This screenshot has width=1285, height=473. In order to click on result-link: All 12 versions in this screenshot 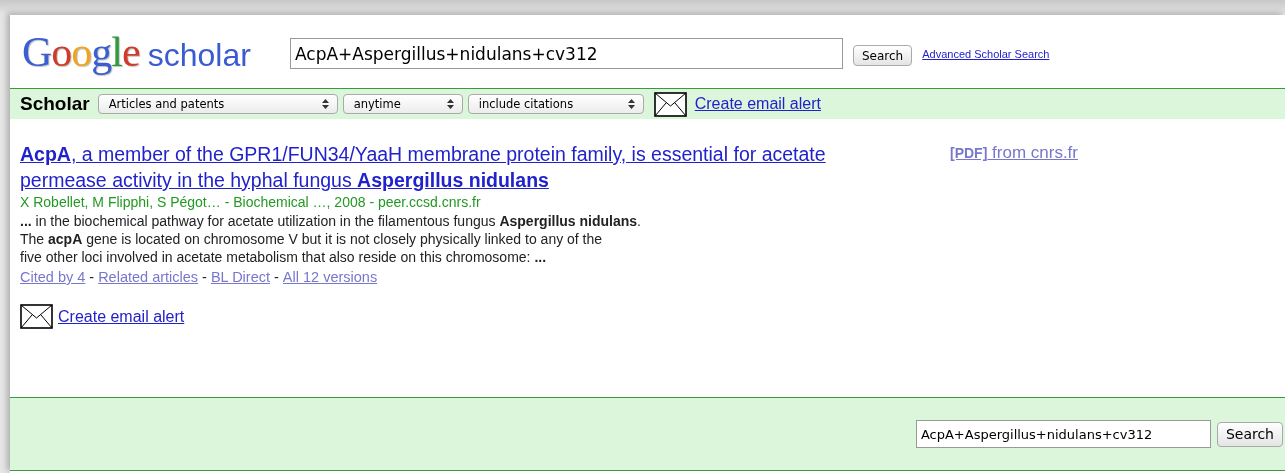, I will do `click(330, 277)`.